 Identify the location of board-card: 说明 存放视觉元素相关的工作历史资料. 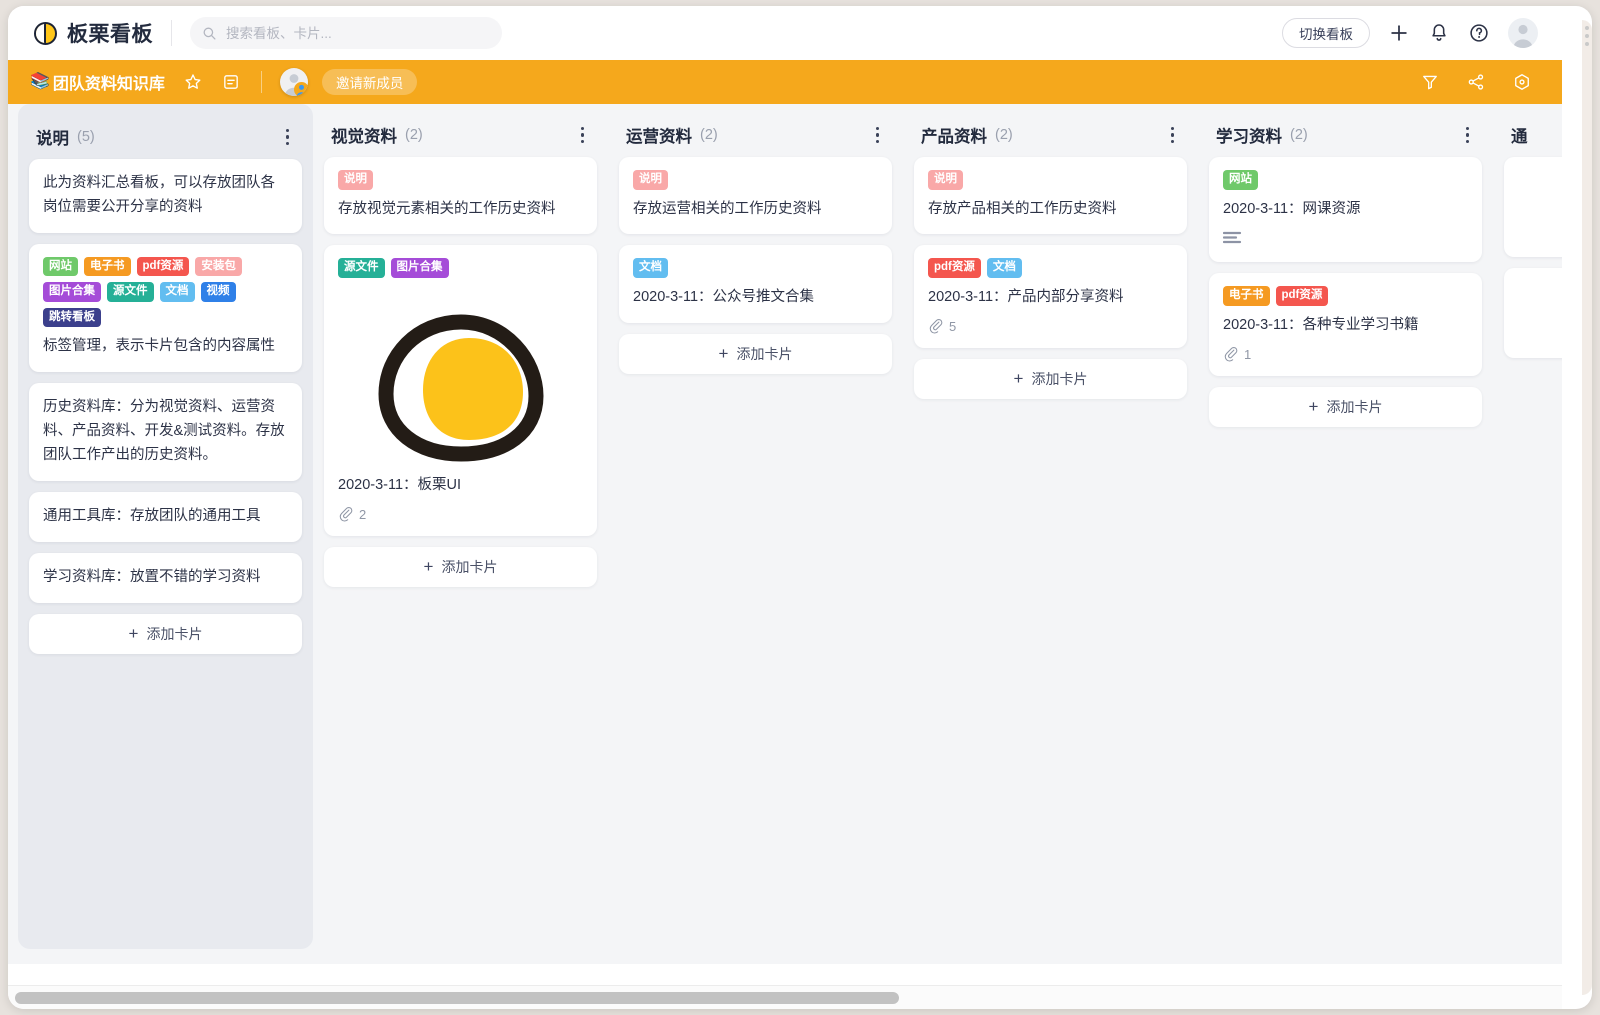
(460, 196).